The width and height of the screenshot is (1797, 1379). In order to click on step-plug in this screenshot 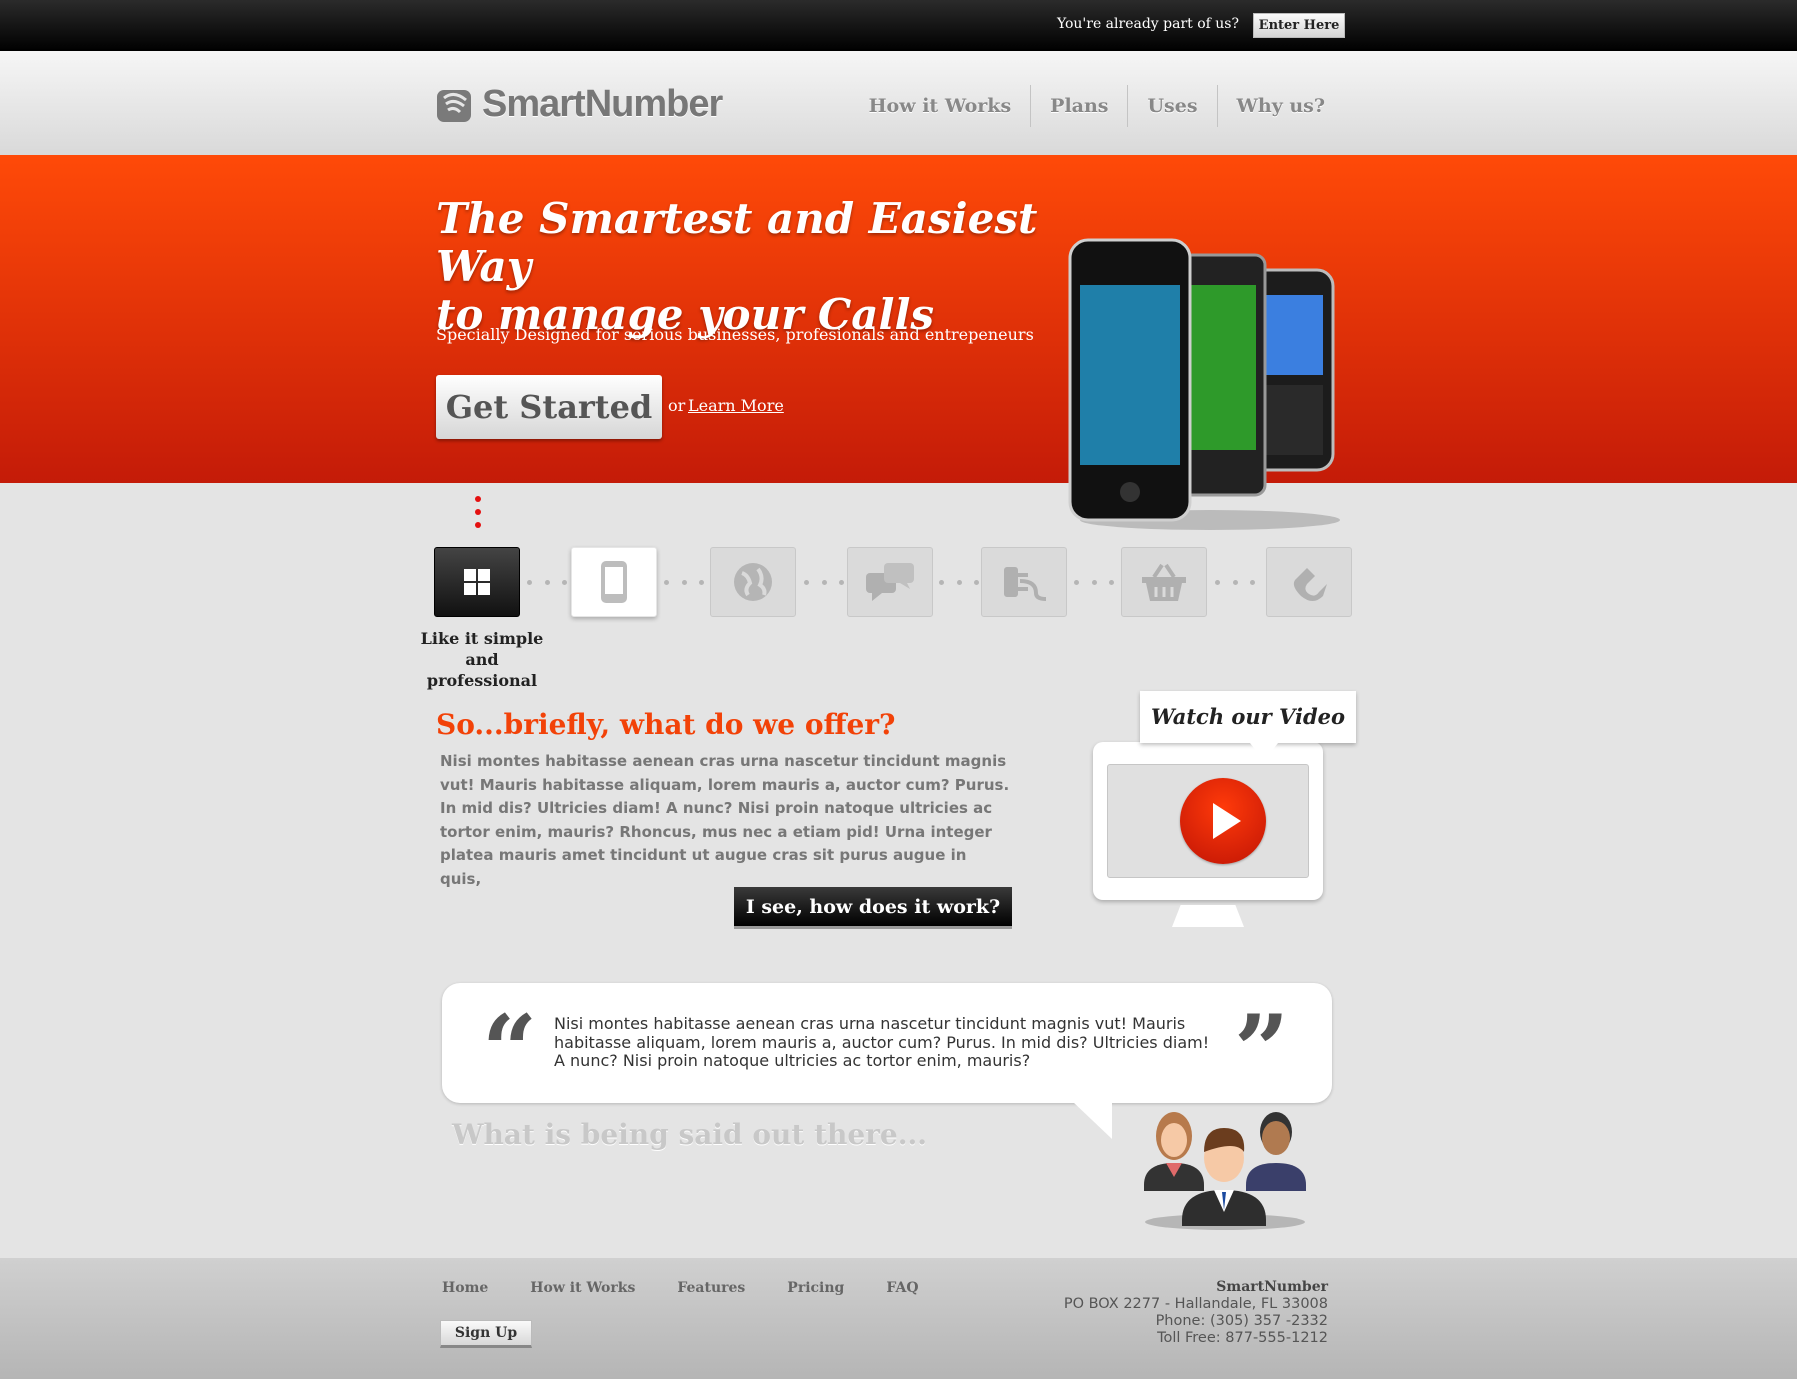, I will do `click(1024, 582)`.